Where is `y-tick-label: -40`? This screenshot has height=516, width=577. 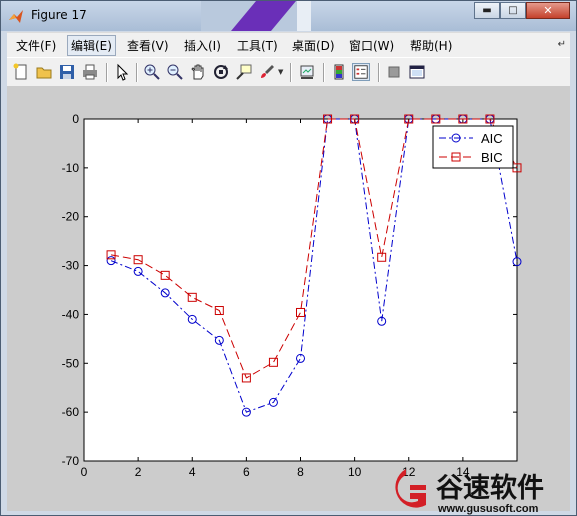 y-tick-label: -40 is located at coordinates (71, 314).